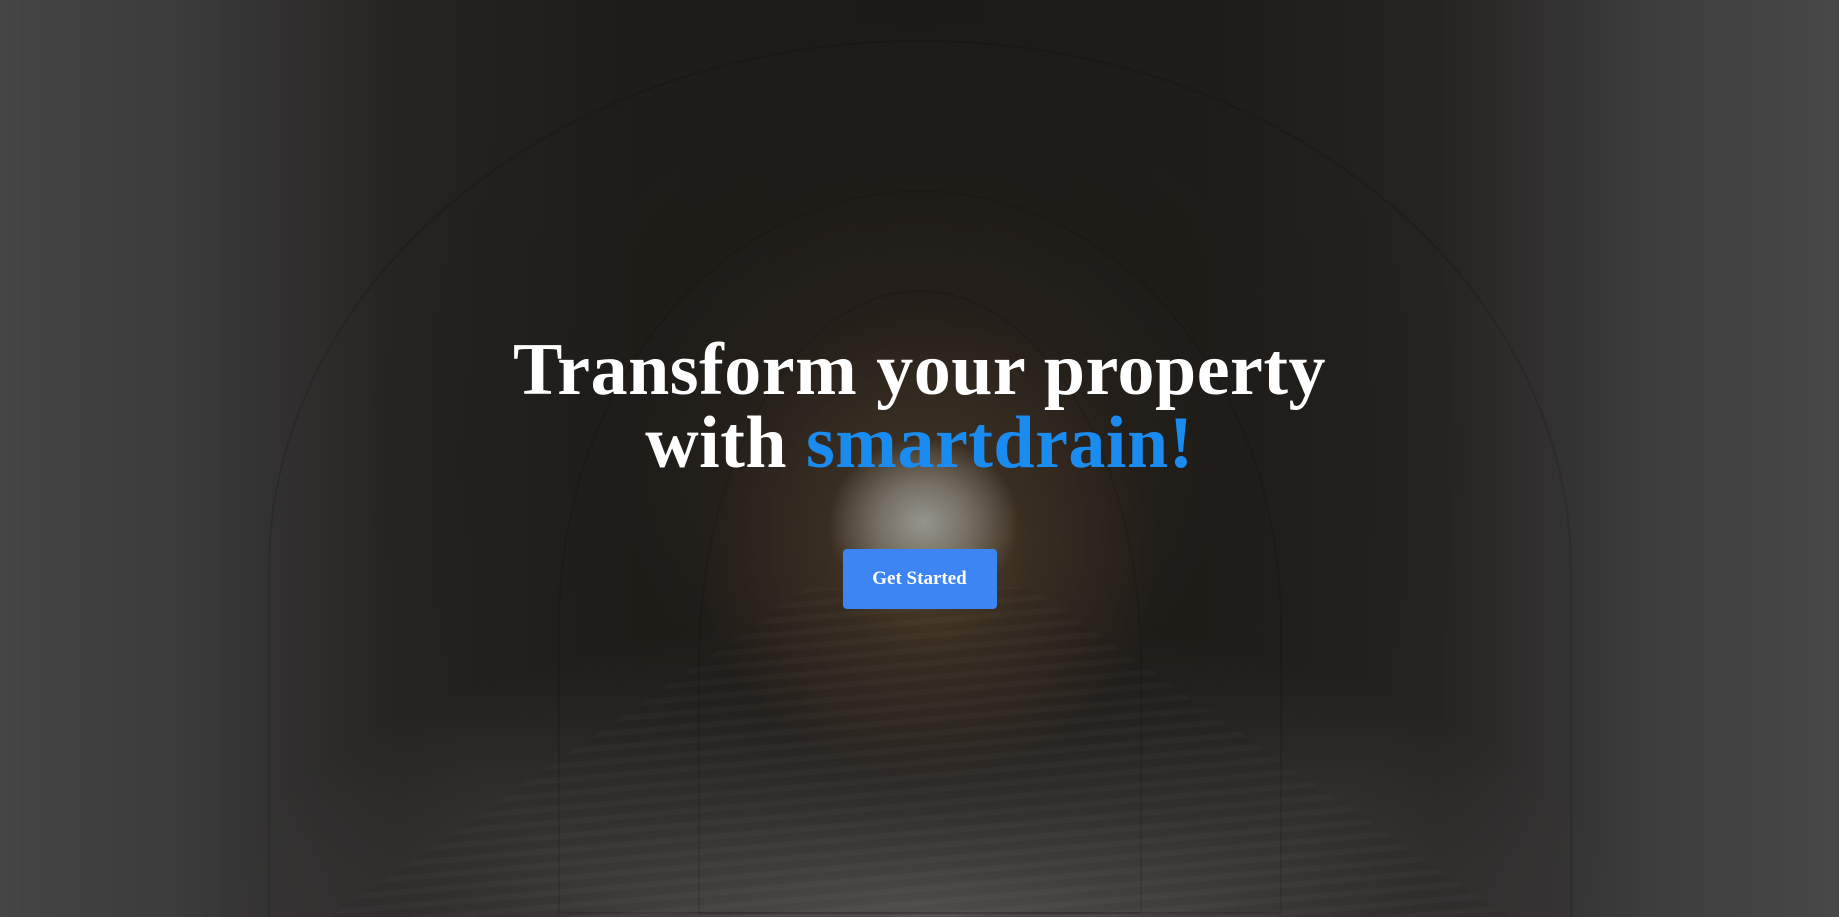 This screenshot has width=1839, height=917. Describe the element at coordinates (1000, 443) in the screenshot. I see `brand-name: smartdrain!` at that location.